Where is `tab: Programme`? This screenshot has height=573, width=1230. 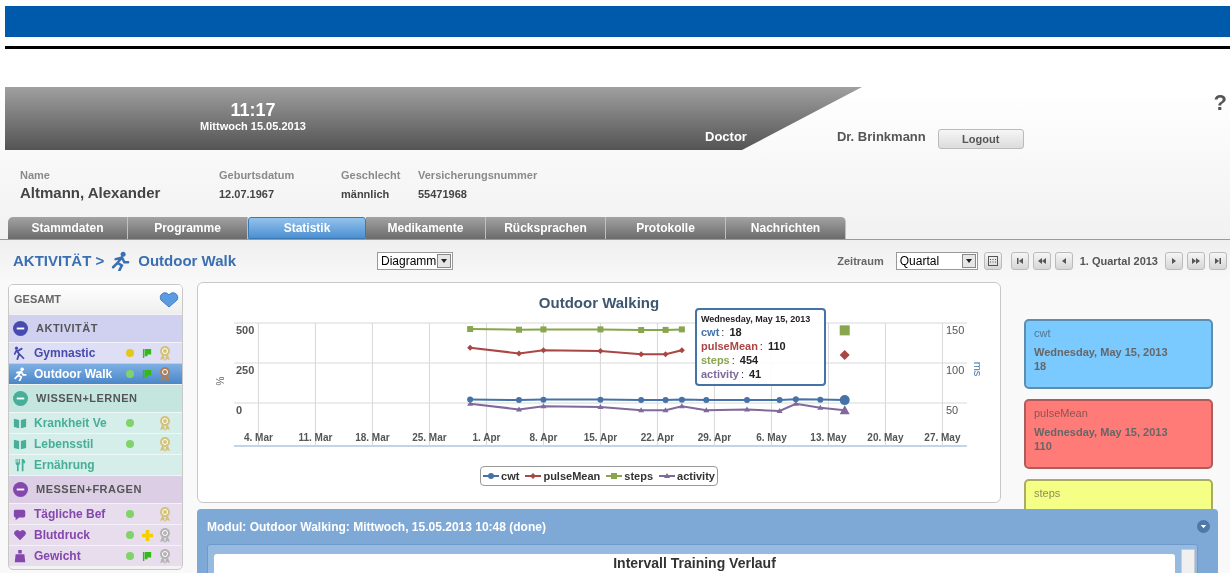
tab: Programme is located at coordinates (188, 228).